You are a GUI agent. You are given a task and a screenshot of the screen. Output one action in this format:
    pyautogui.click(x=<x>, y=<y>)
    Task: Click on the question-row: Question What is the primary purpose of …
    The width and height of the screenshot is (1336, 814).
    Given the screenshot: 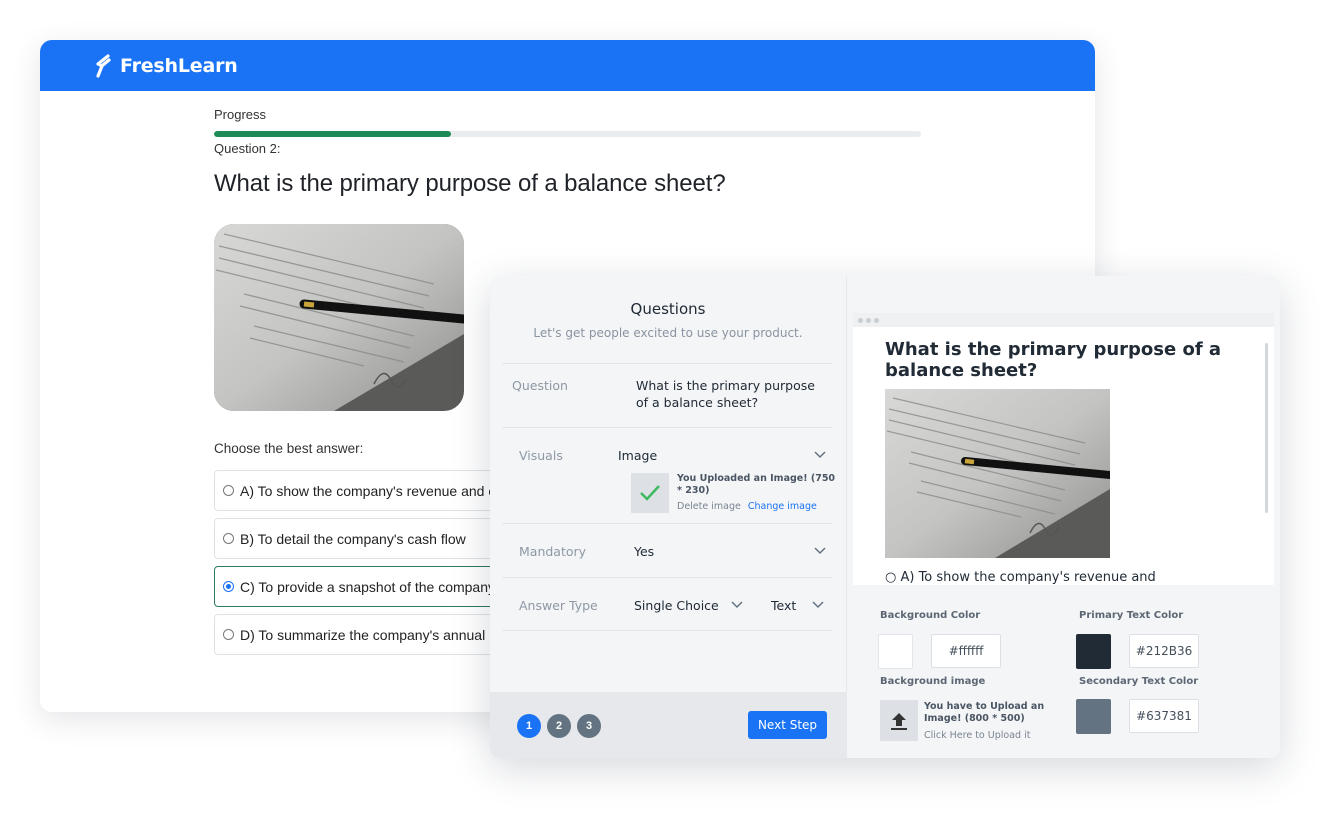 What is the action you would take?
    pyautogui.click(x=667, y=395)
    